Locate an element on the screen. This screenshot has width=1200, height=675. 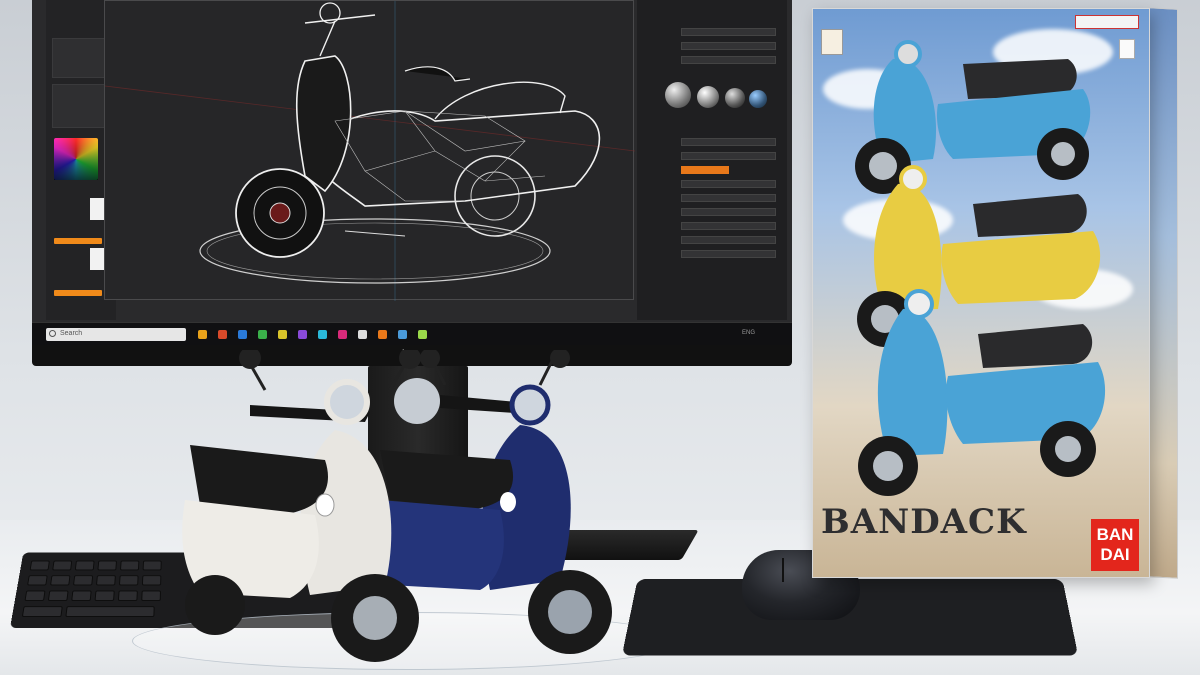
warning-badge is located at coordinates (1127, 49).